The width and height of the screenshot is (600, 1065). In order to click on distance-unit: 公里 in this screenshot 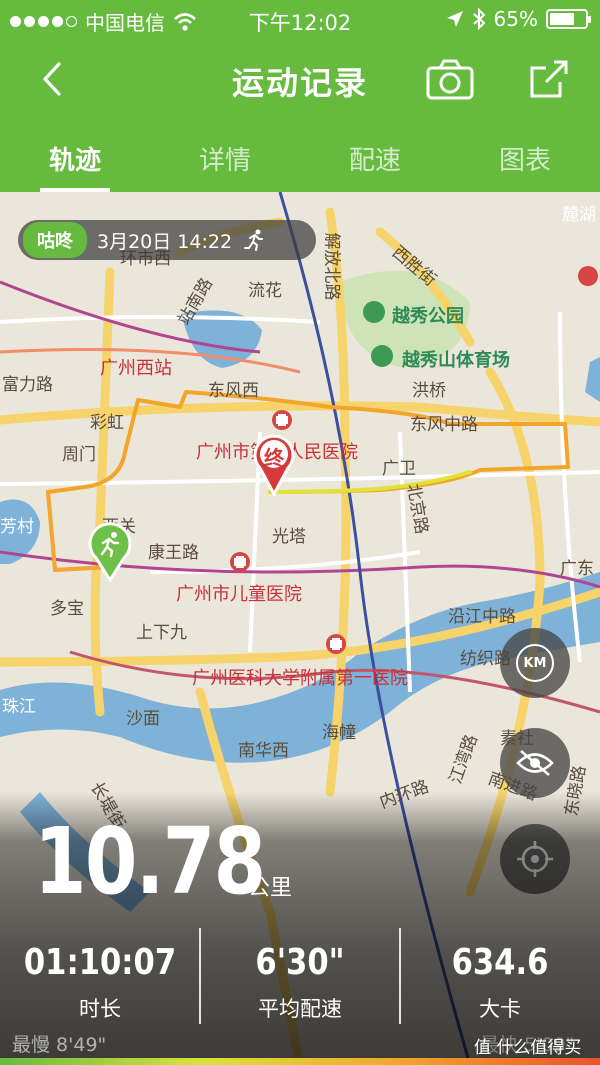, I will do `click(270, 888)`.